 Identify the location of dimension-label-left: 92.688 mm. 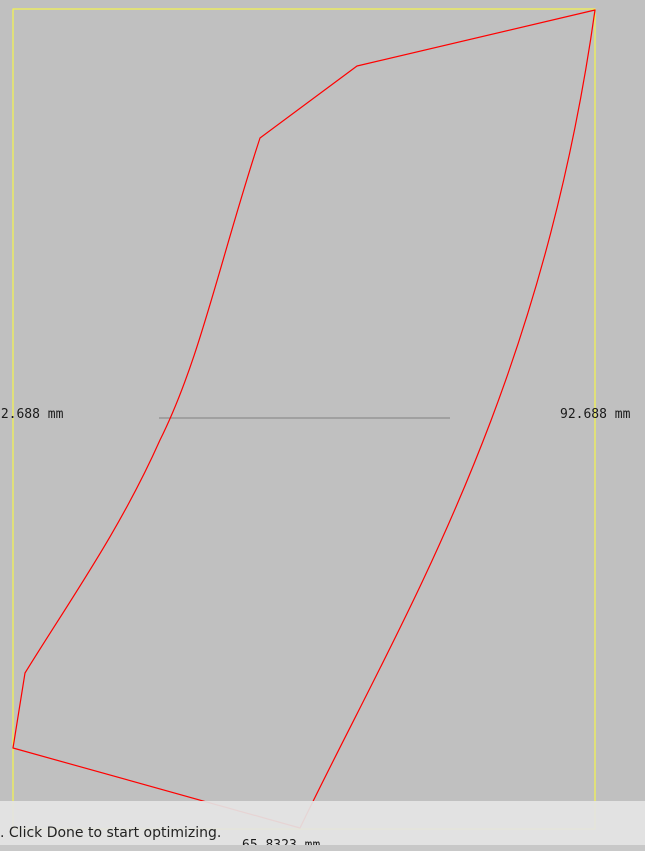
(32, 414).